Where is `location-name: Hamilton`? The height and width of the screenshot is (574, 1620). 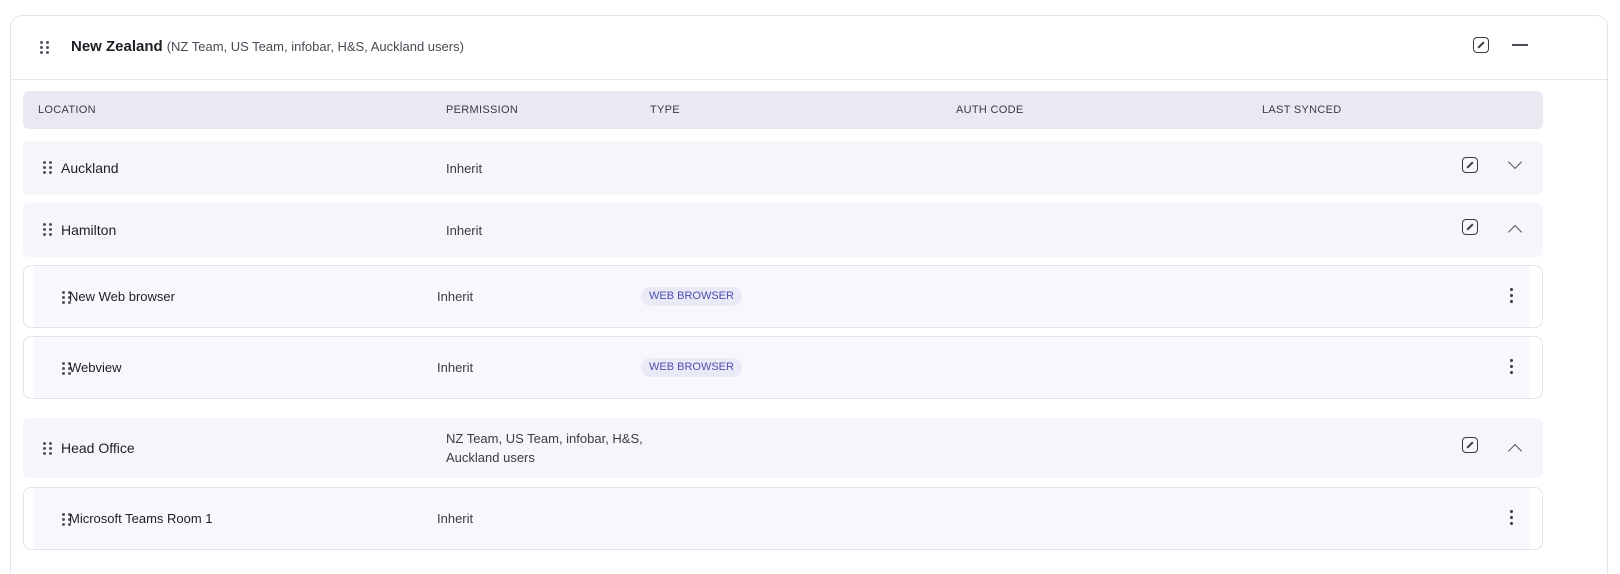 location-name: Hamilton is located at coordinates (89, 230).